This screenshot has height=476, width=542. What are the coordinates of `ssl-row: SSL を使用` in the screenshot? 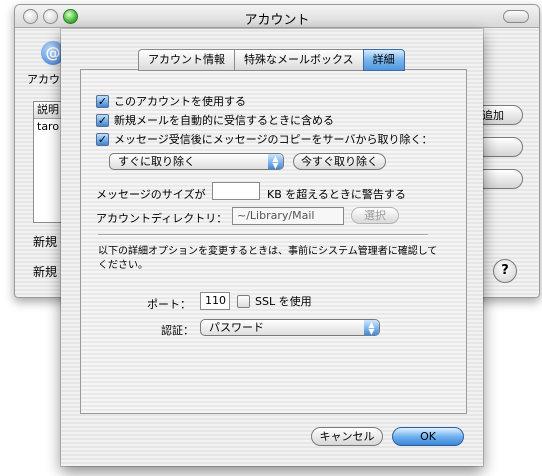 It's located at (274, 301).